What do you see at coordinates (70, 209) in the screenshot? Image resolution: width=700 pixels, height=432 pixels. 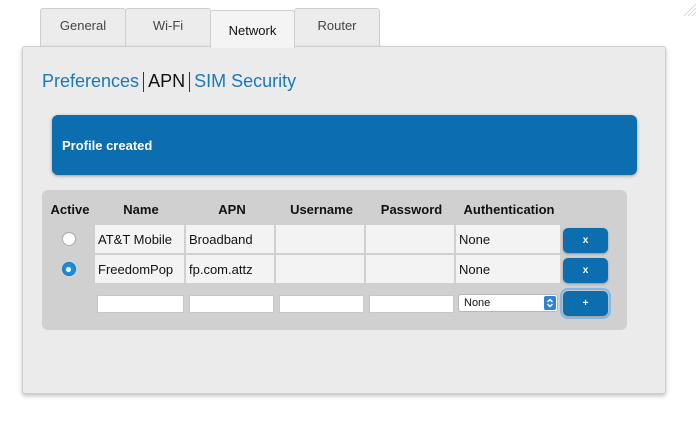 I see `column-header-active: Active` at bounding box center [70, 209].